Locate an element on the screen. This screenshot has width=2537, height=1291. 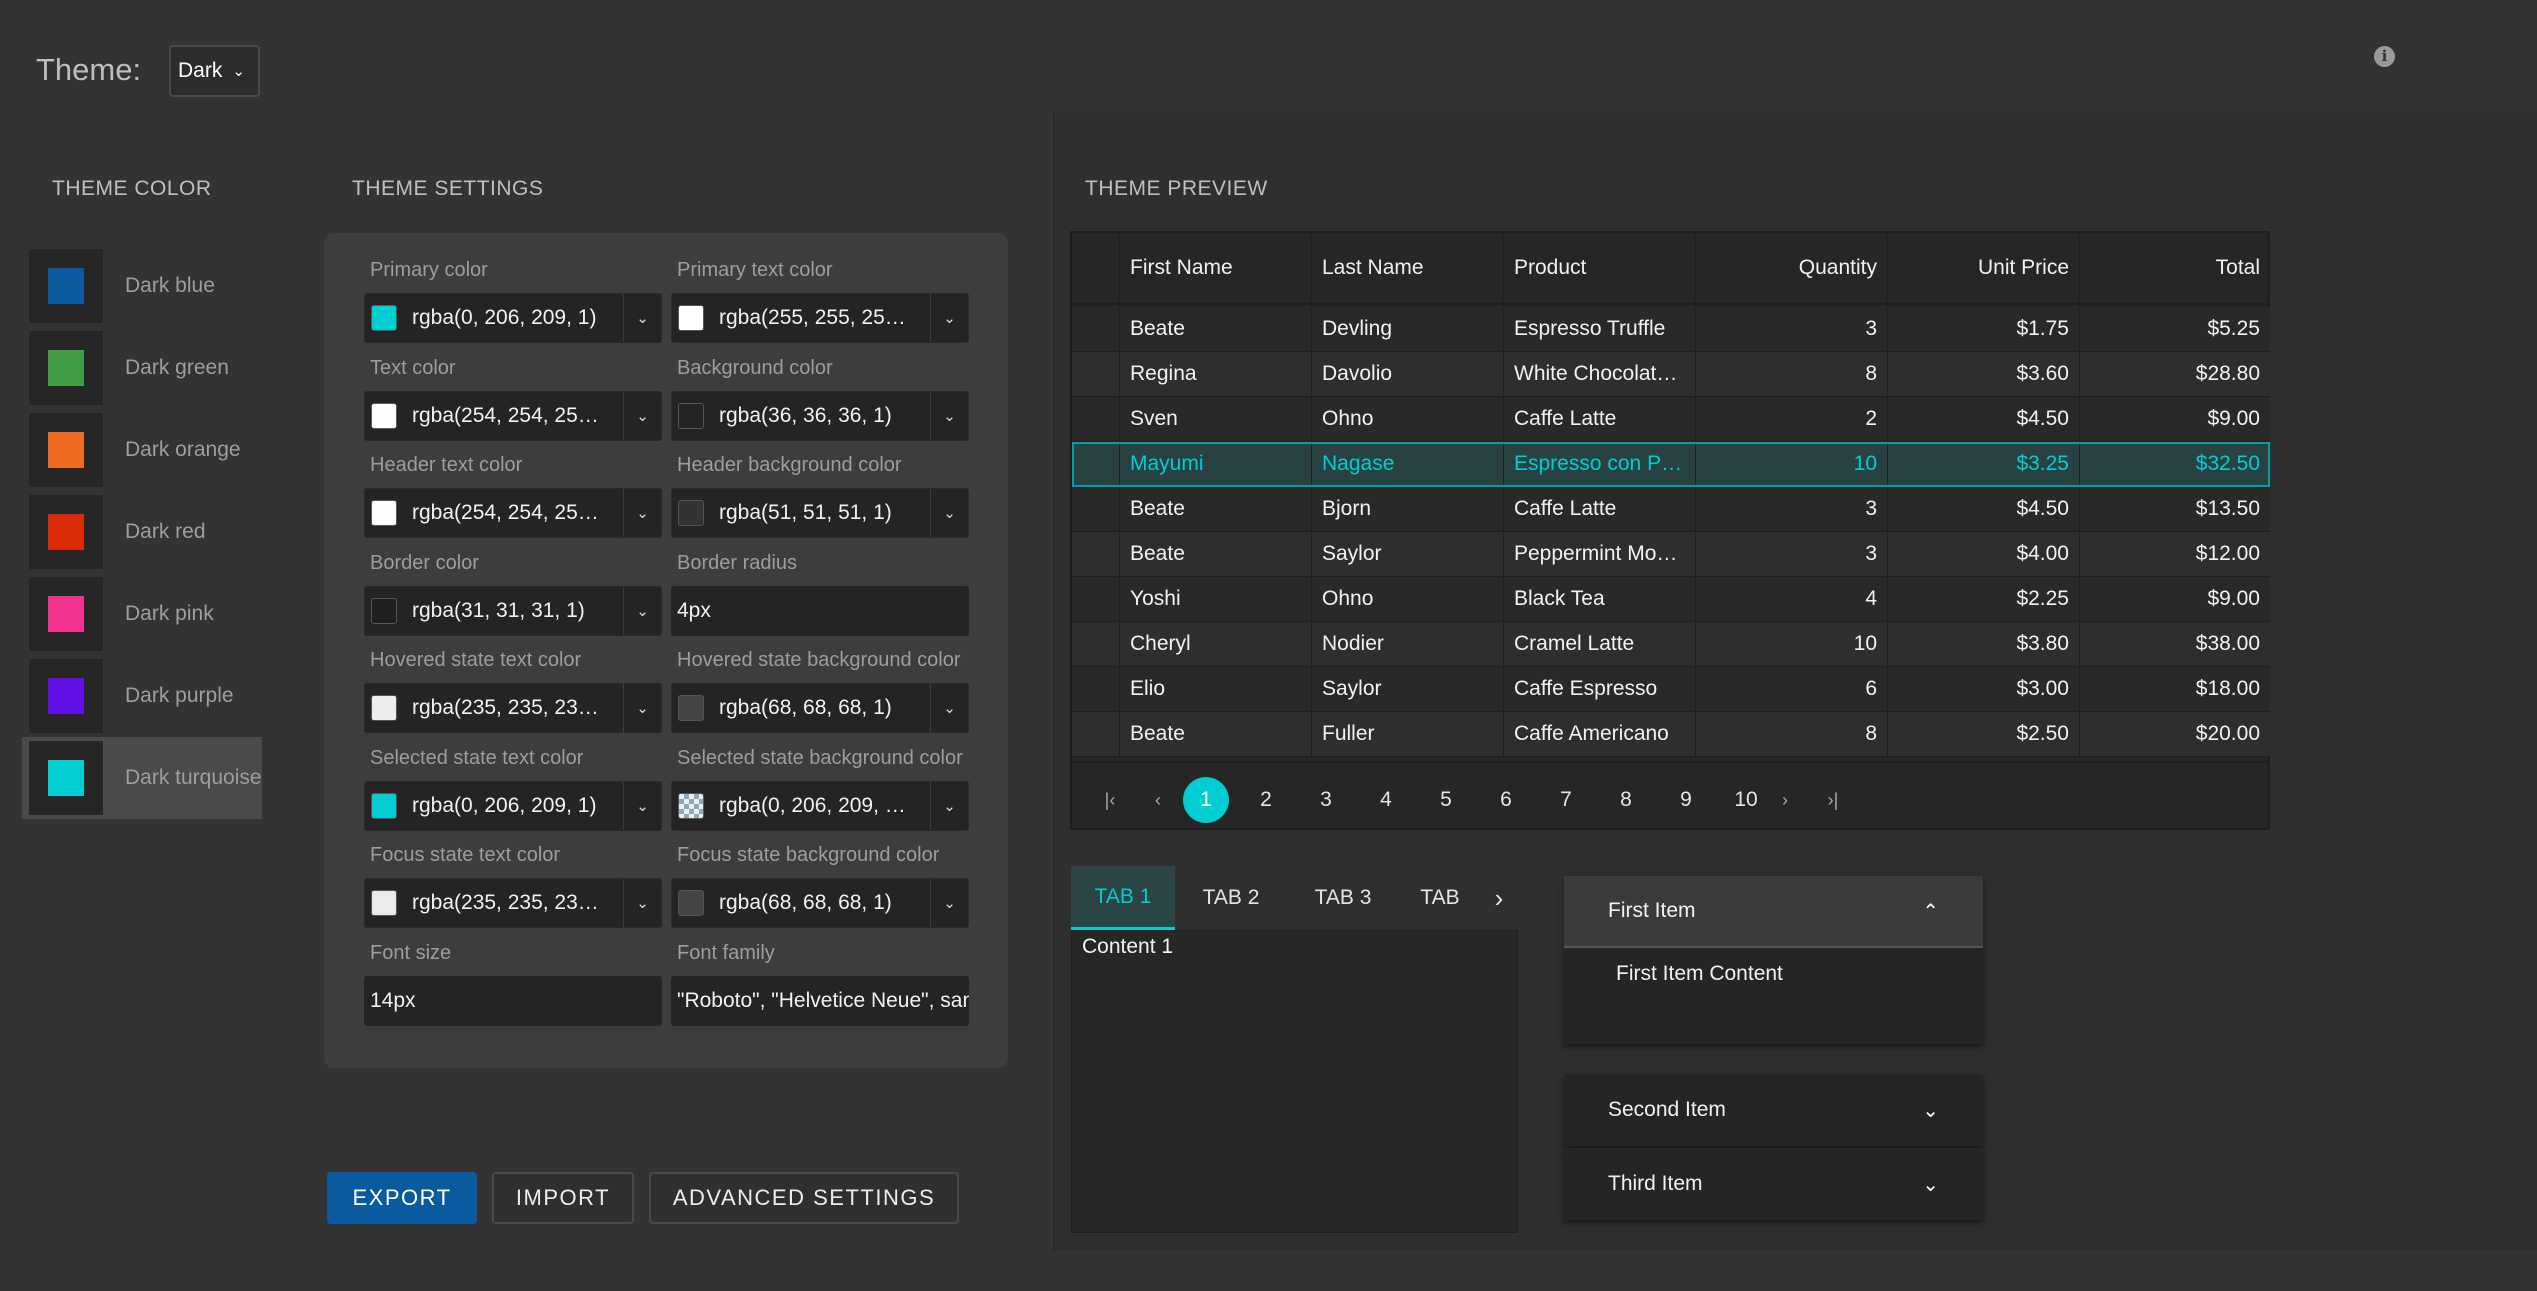
page-button-5: 5 is located at coordinates (1446, 800).